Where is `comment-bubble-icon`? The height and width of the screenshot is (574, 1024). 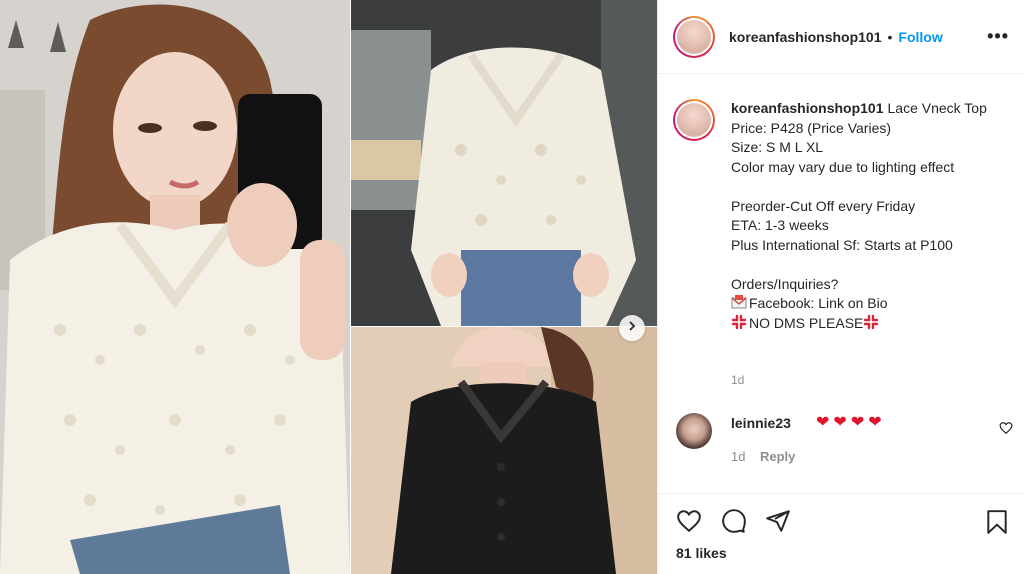
comment-bubble-icon is located at coordinates (734, 523).